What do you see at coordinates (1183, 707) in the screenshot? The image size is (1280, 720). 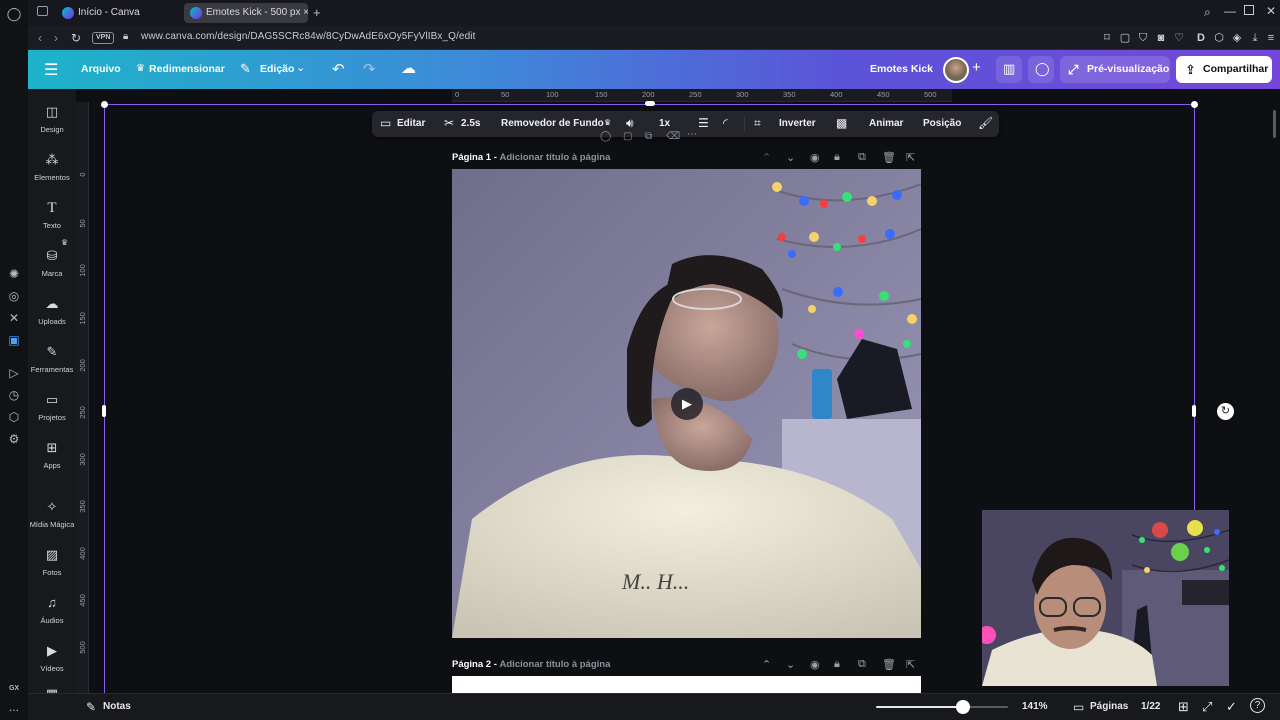 I see `grid-view-icon: ⊞` at bounding box center [1183, 707].